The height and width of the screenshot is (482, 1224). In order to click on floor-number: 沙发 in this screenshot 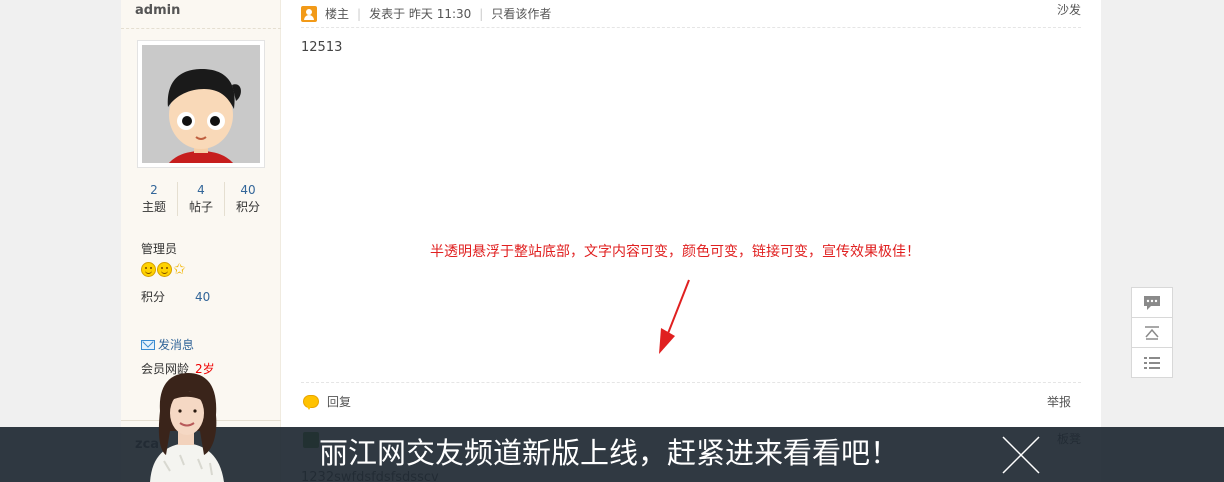, I will do `click(1069, 10)`.